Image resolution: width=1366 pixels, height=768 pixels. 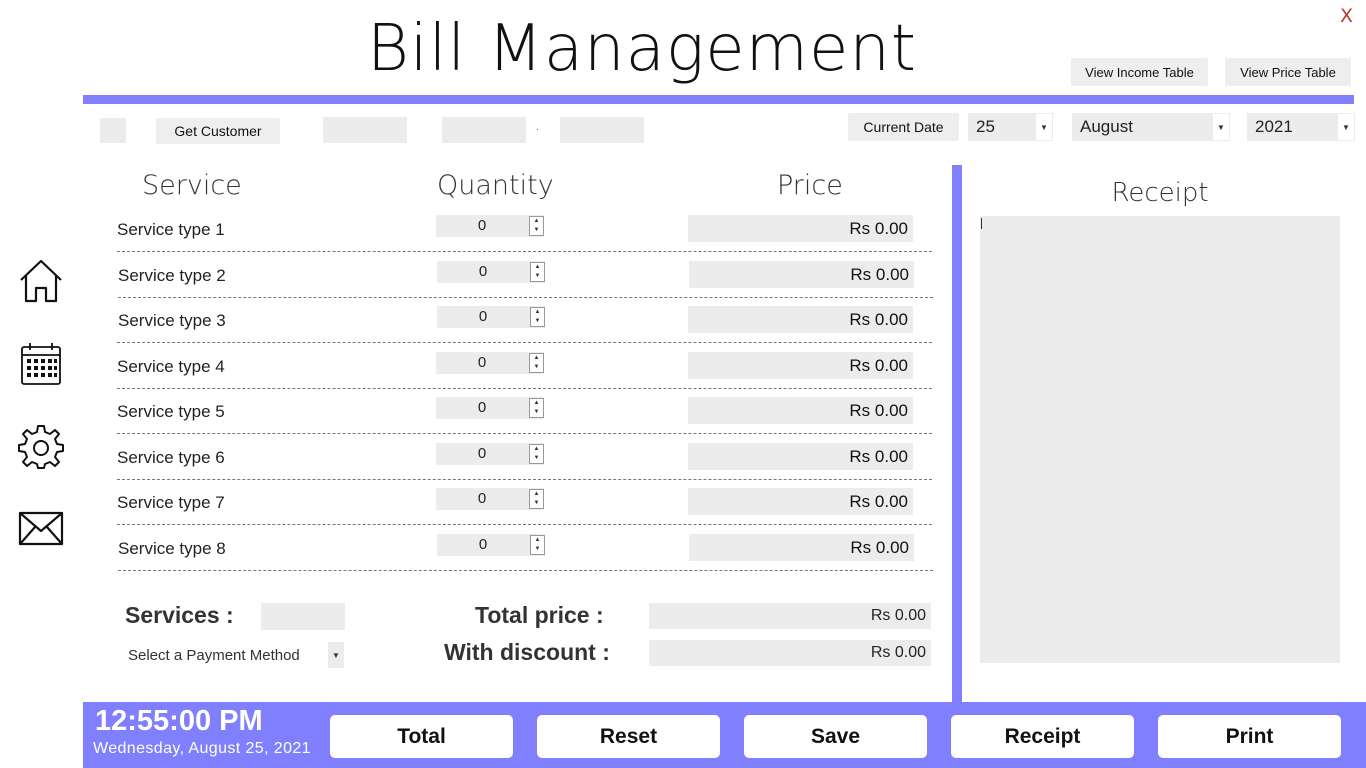 I want to click on customer-id-field, so click(x=113, y=130).